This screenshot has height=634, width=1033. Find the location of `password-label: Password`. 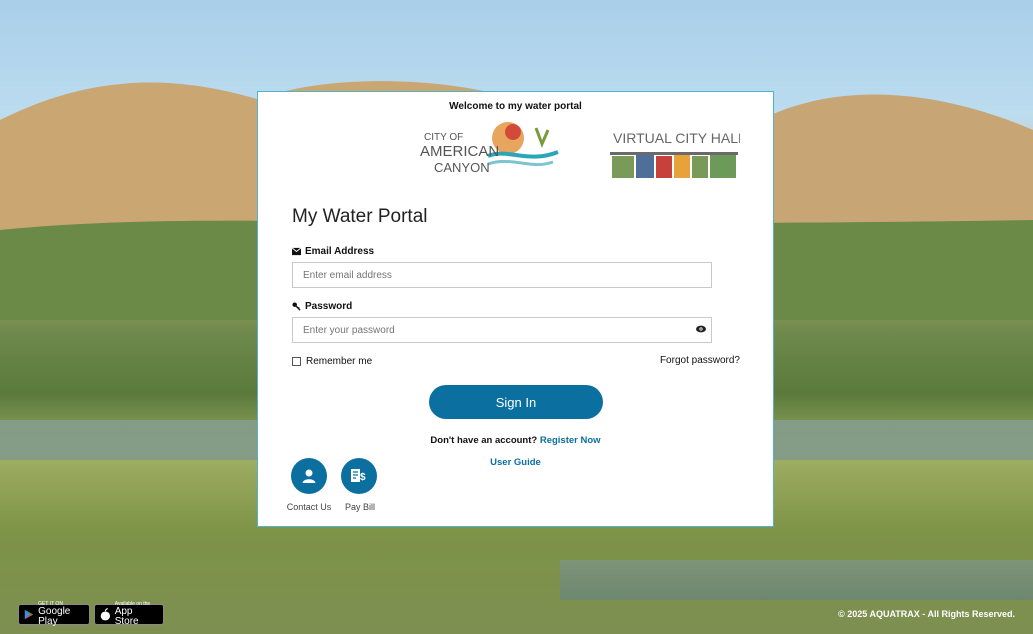

password-label: Password is located at coordinates (322, 306).